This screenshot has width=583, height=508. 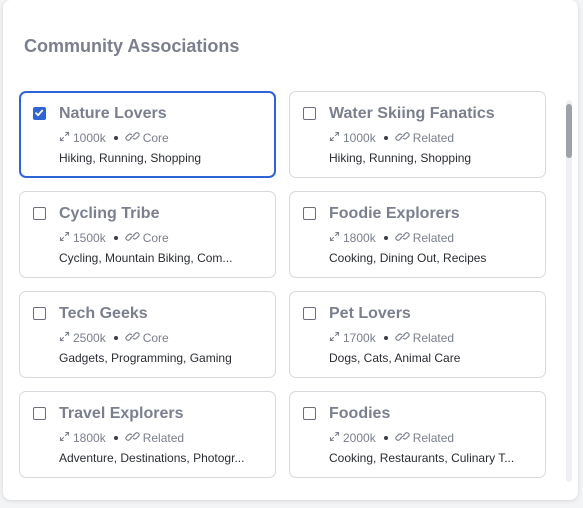 What do you see at coordinates (89, 238) in the screenshot?
I see `association-size: 1500k` at bounding box center [89, 238].